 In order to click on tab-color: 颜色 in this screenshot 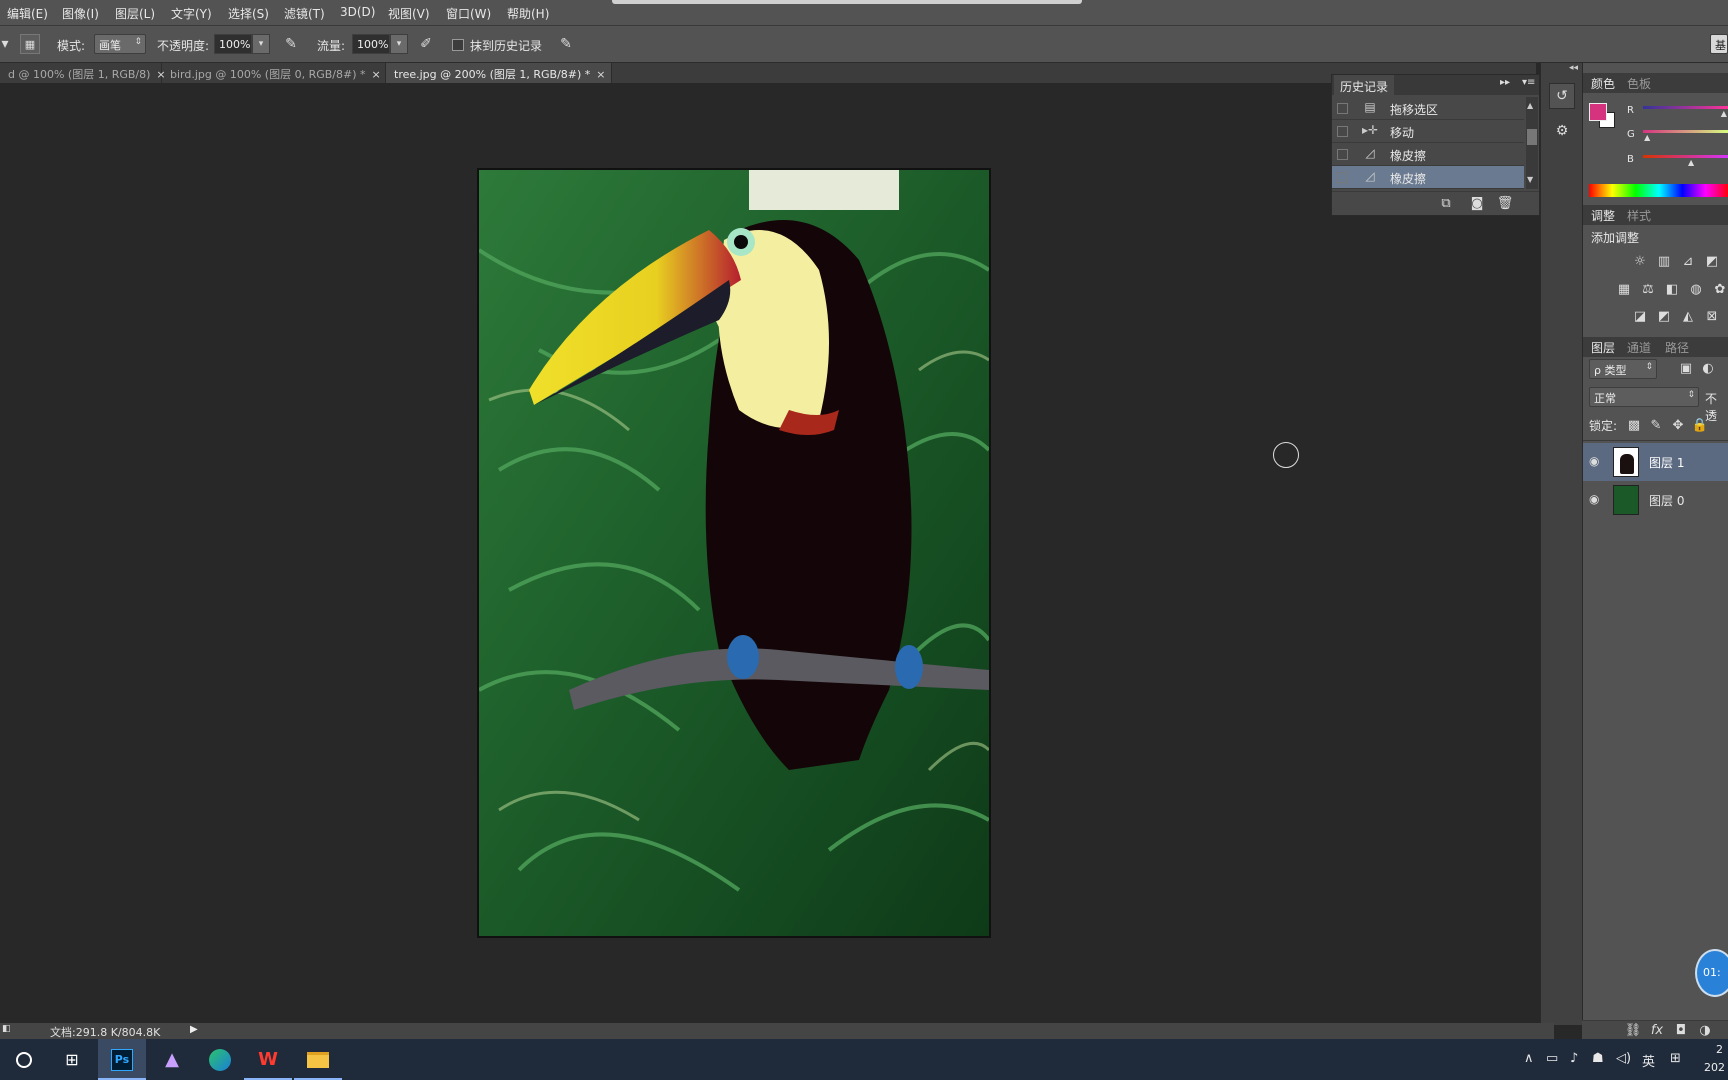, I will do `click(1603, 83)`.